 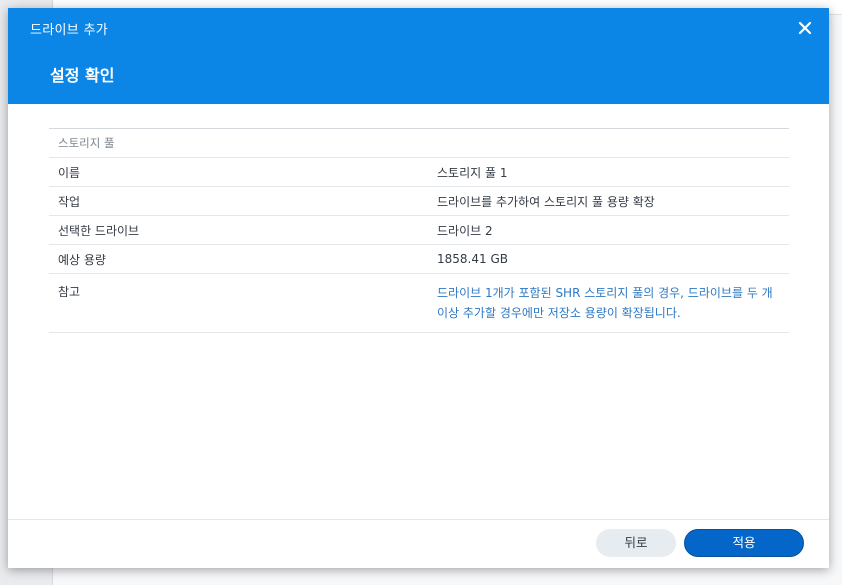 What do you see at coordinates (608, 201) in the screenshot?
I see `row-value-operation: 드라이브를 추가하여 스토리지 풀 용량 확장` at bounding box center [608, 201].